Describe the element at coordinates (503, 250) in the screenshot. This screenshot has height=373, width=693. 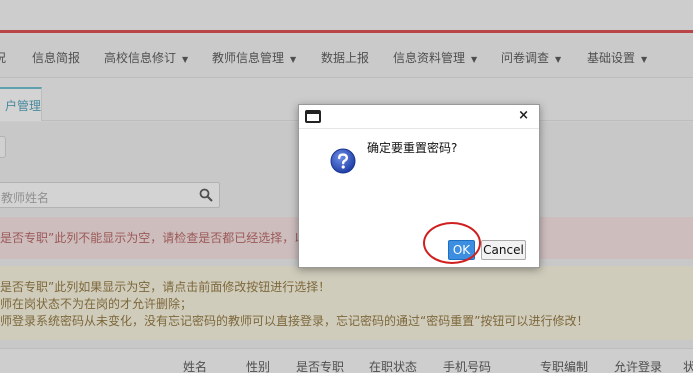
I see `cancel-button: Cancel` at that location.